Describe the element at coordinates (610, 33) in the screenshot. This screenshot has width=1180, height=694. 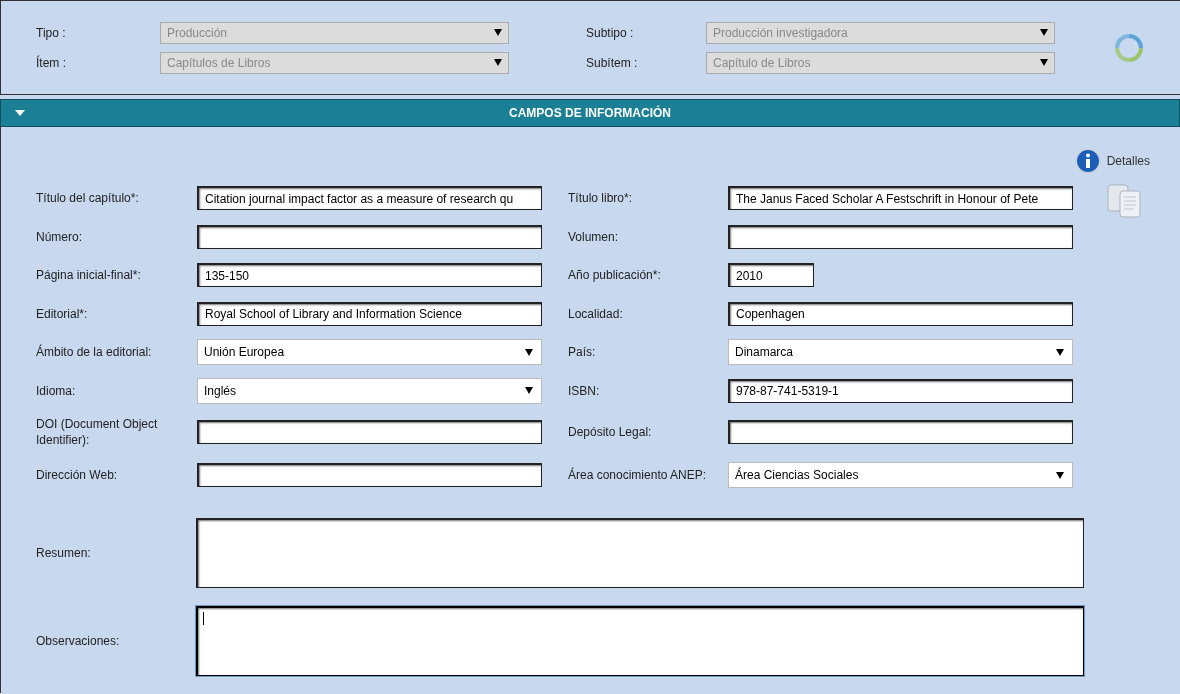
I see `field-label: Subtipo :` at that location.